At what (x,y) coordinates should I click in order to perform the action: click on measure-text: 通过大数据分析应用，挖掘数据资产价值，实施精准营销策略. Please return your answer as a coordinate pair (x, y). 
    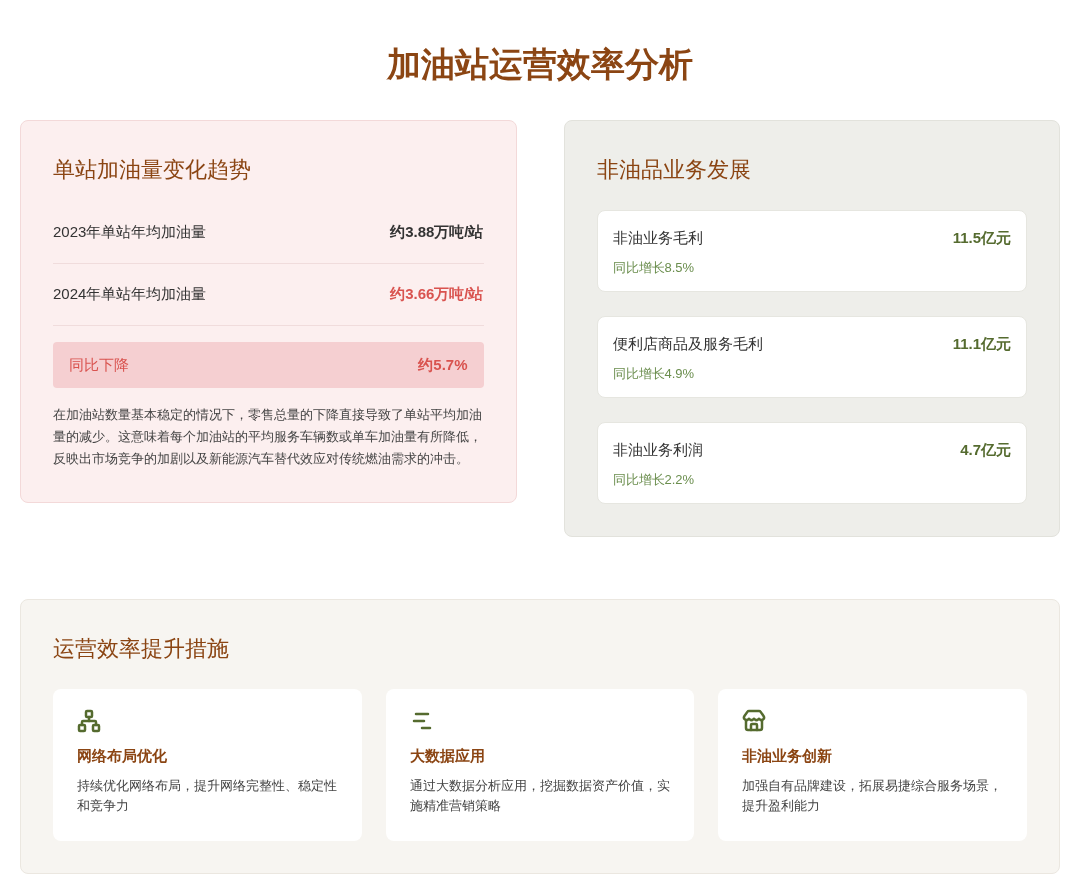
    Looking at the image, I should click on (540, 795).